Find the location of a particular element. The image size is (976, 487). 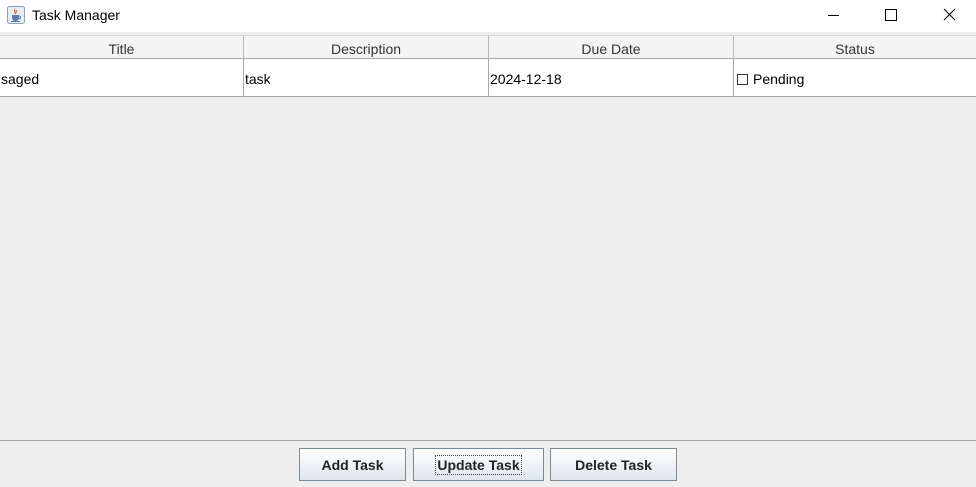

column-header-description: Description is located at coordinates (366, 47).